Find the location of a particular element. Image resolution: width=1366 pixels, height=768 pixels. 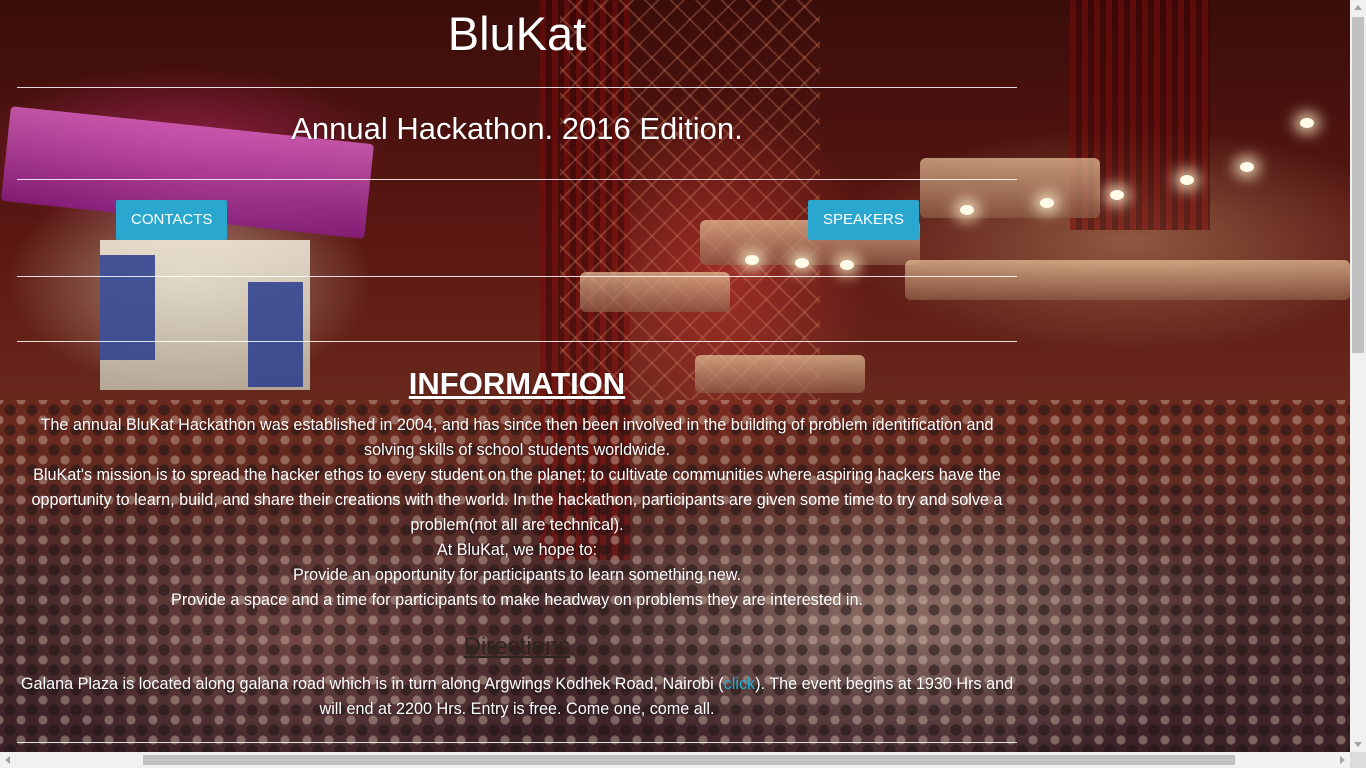

information-paragraph: At BluKat, we hope to: is located at coordinates (517, 550).